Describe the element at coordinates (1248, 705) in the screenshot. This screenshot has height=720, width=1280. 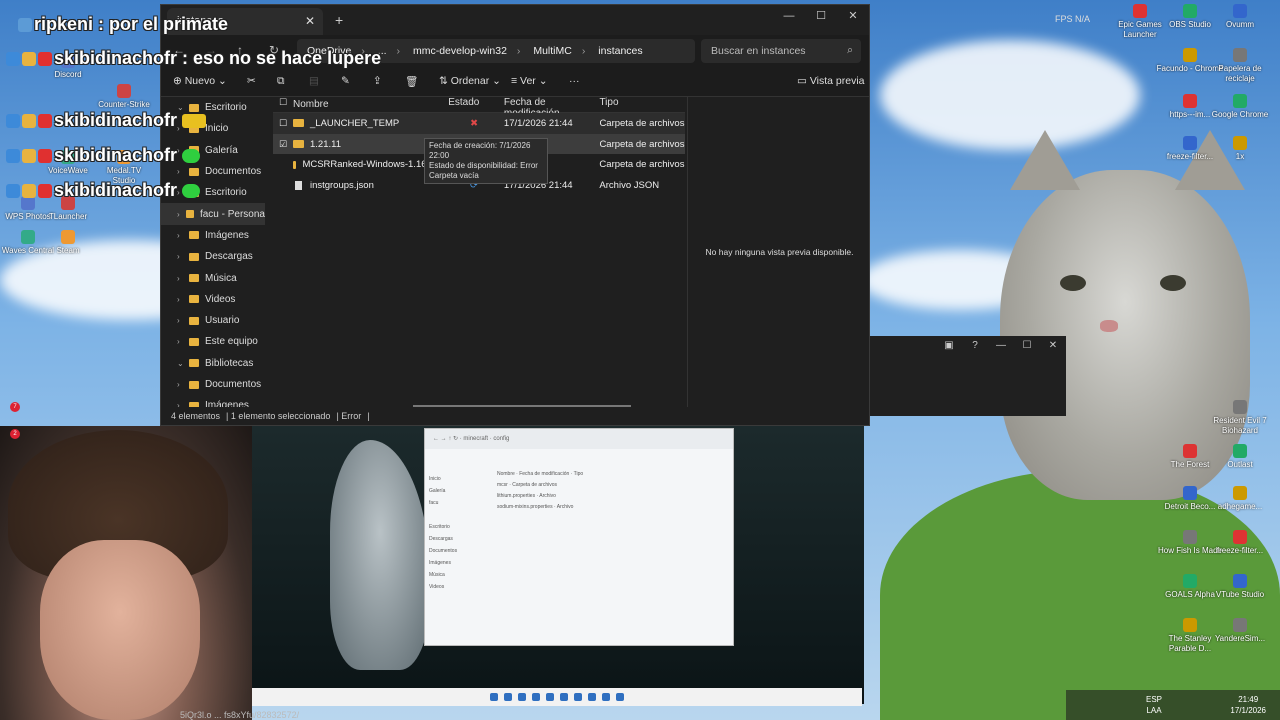
I see `clock: 21:49 17/1/2026` at that location.